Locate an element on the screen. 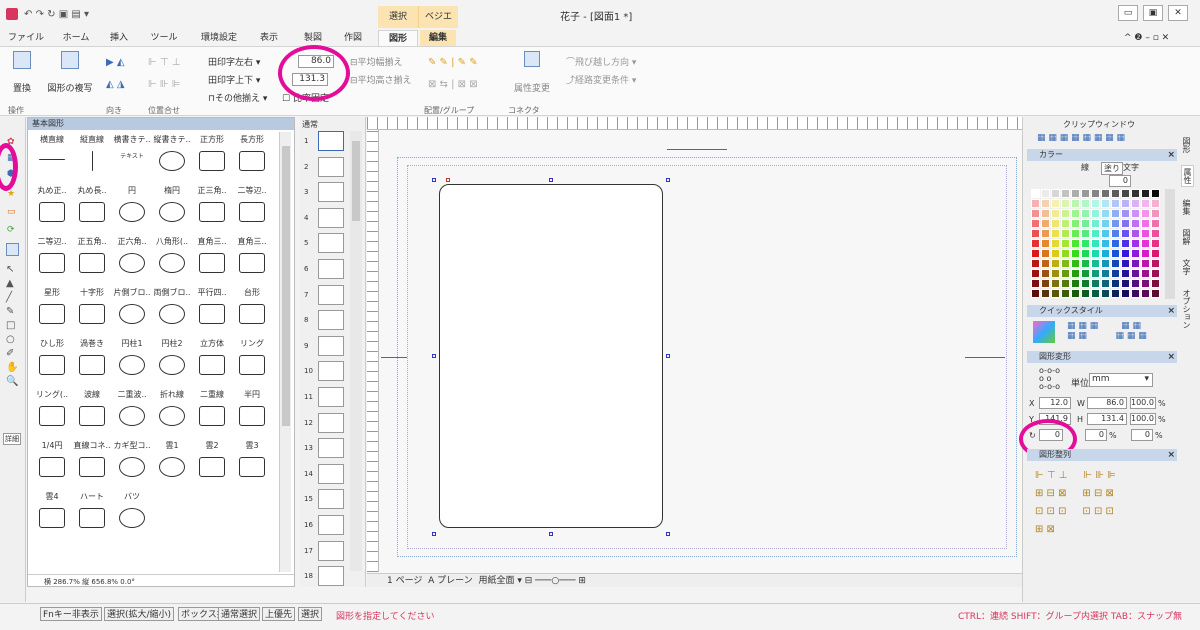 The image size is (1200, 630). shape-item: リング(.. is located at coordinates (52, 414).